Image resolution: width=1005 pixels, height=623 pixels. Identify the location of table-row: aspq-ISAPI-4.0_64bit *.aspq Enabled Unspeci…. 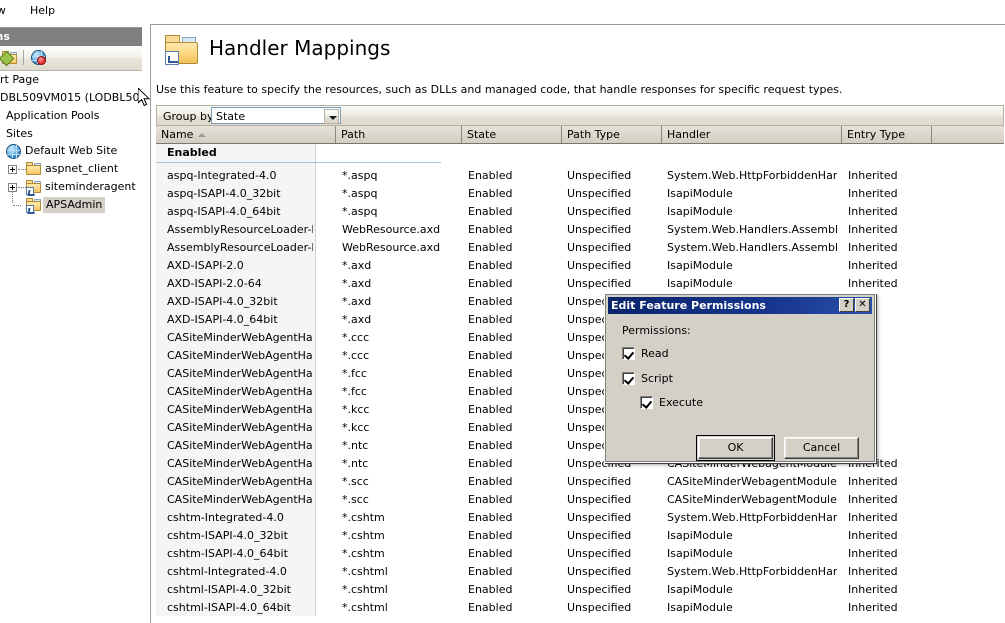
(580, 211).